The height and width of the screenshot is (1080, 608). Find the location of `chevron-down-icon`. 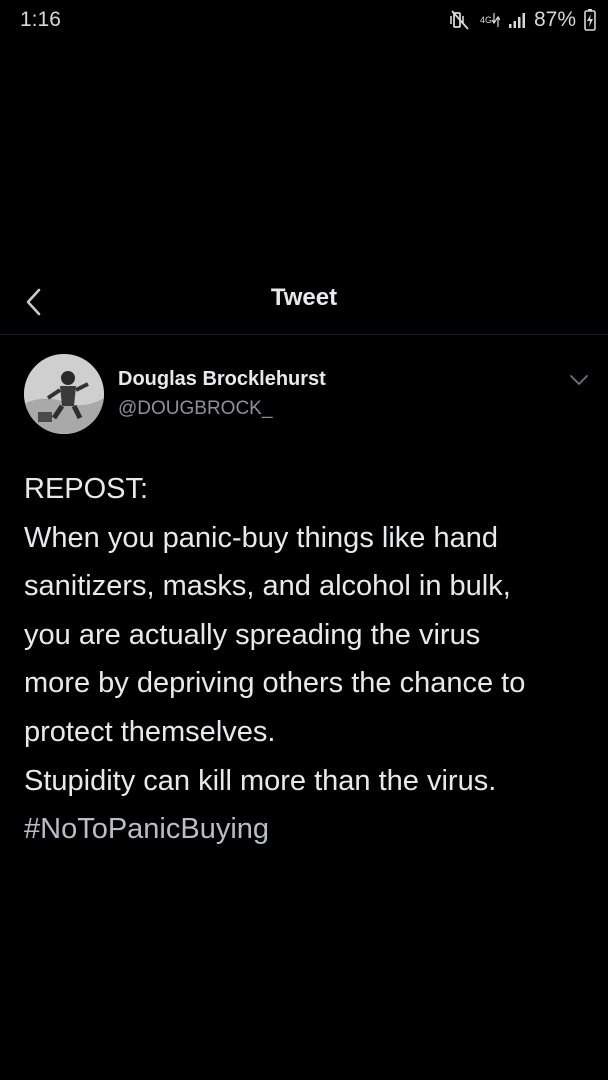

chevron-down-icon is located at coordinates (579, 380).